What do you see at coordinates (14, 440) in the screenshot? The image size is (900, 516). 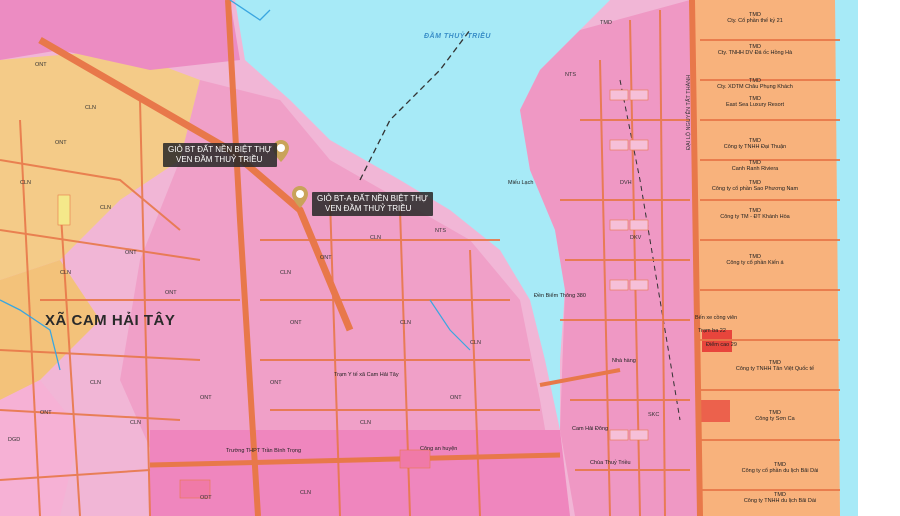 I see `zone-tag: DGD` at bounding box center [14, 440].